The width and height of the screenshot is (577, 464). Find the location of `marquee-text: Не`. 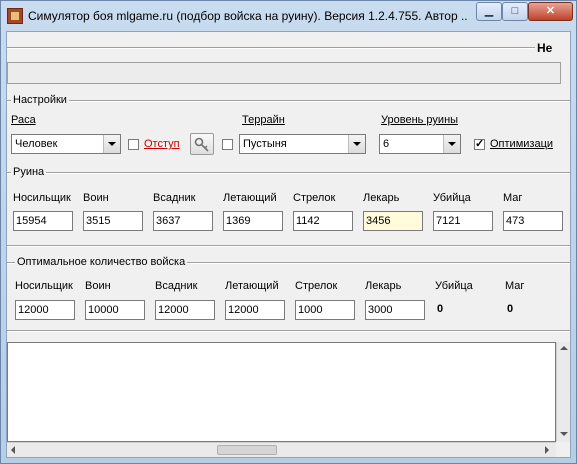

marquee-text: Не is located at coordinates (545, 48).